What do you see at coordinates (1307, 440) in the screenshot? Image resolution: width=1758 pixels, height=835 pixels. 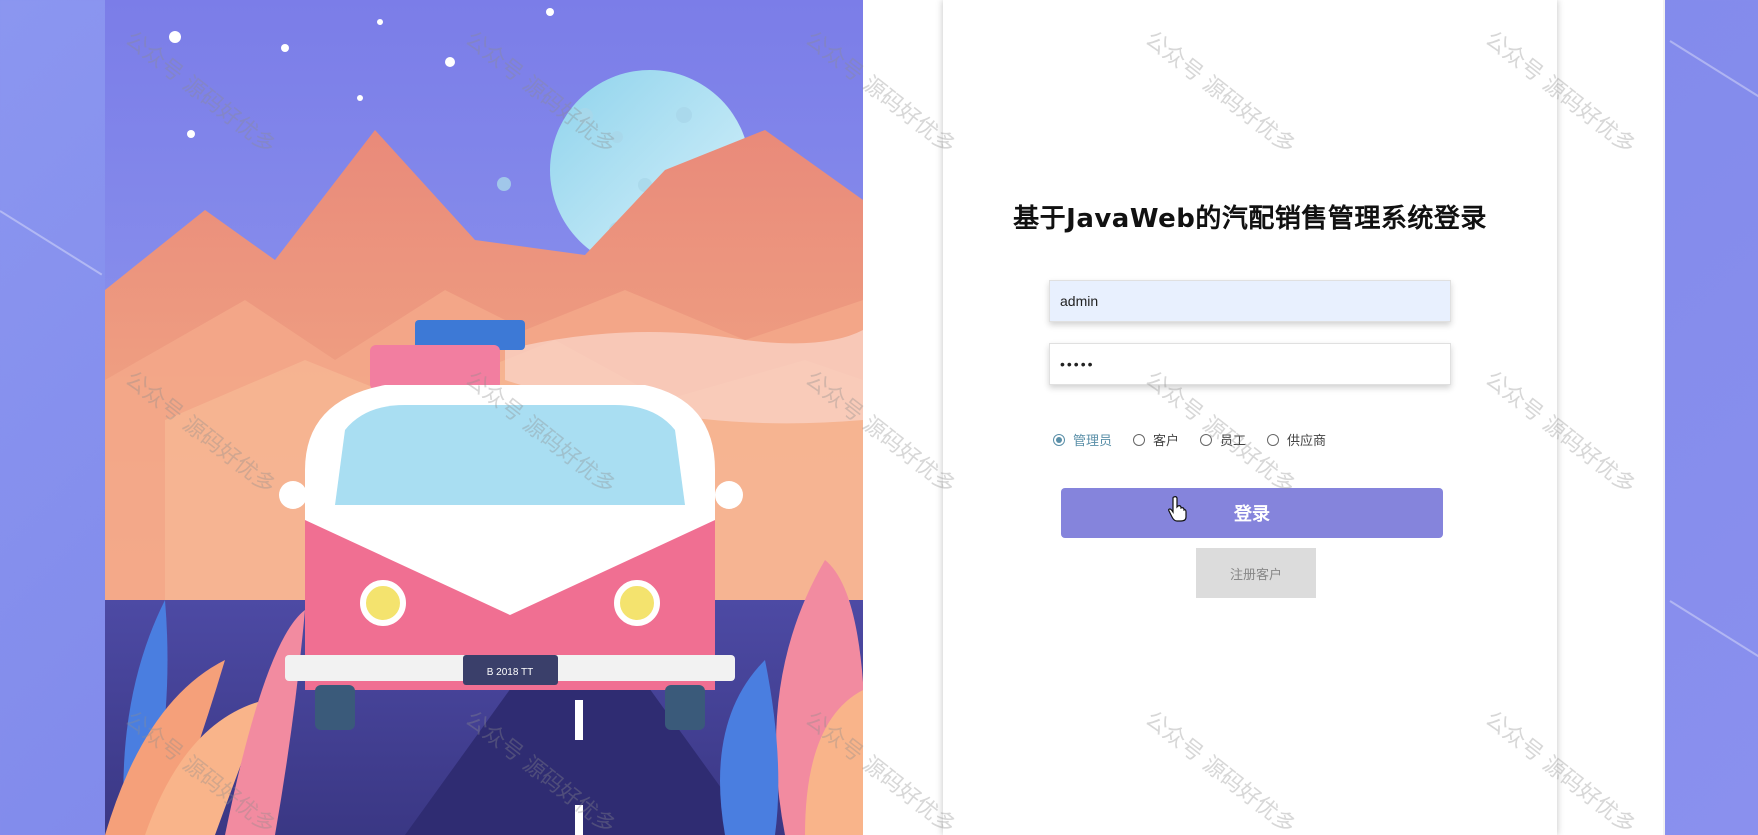 I see `role-label: 供应商` at bounding box center [1307, 440].